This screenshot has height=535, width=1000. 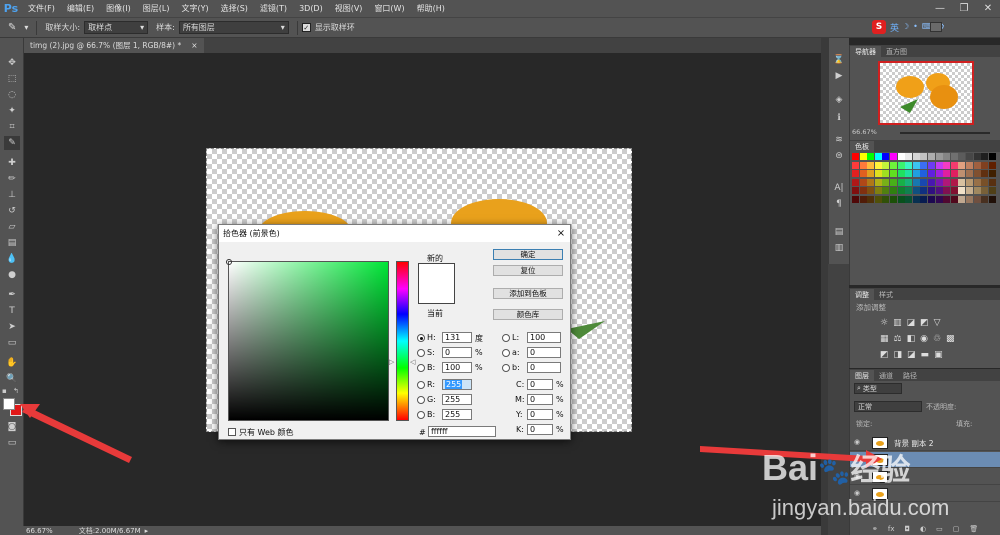 I want to click on crop-tool-icon: ⌗, so click(x=12, y=127).